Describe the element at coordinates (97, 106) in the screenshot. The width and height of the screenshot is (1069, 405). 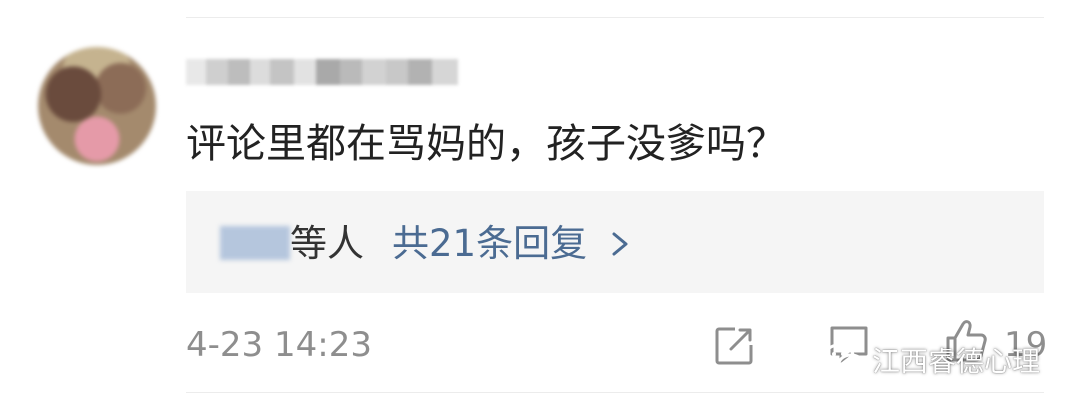
I see `avatar` at that location.